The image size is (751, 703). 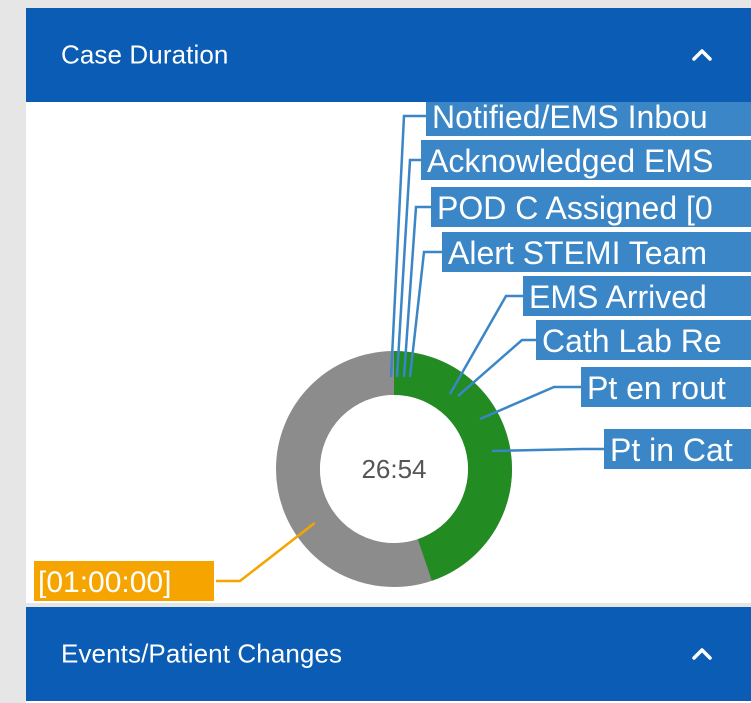 I want to click on event-label: Acknowledged EMS, so click(x=570, y=161).